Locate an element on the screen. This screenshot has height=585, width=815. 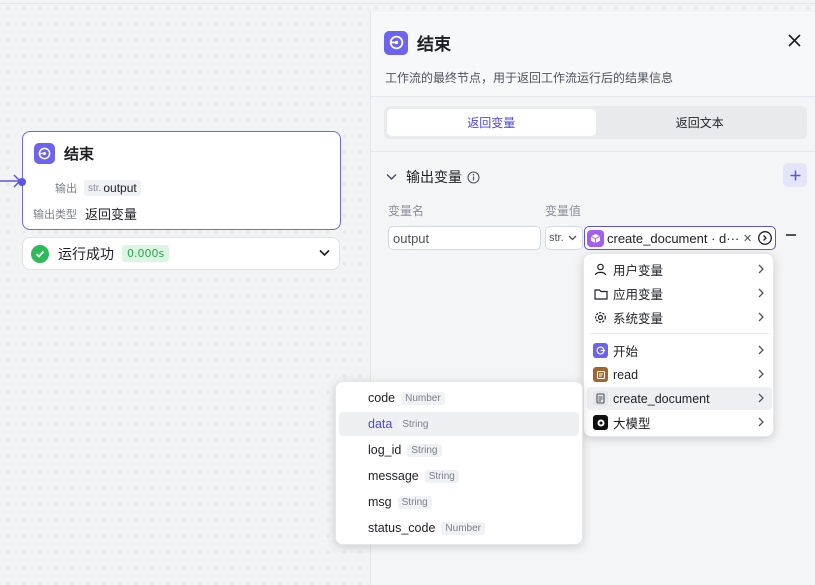
tab-return-variable: 返回变量 is located at coordinates (491, 122).